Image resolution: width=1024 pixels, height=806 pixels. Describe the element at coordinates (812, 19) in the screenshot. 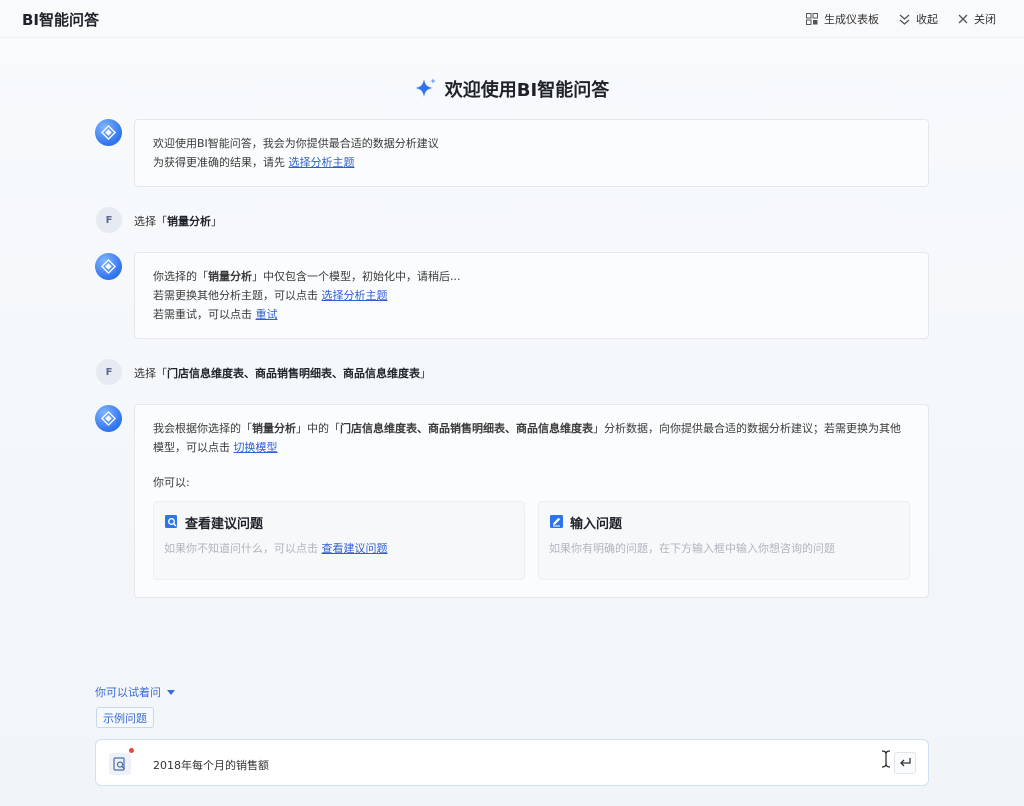

I see `dashboard-icon` at that location.